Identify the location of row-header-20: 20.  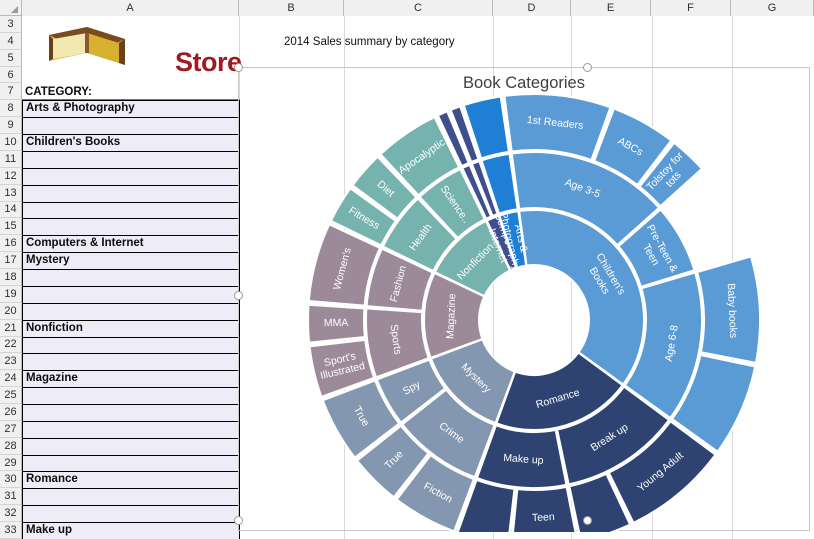
(11, 311).